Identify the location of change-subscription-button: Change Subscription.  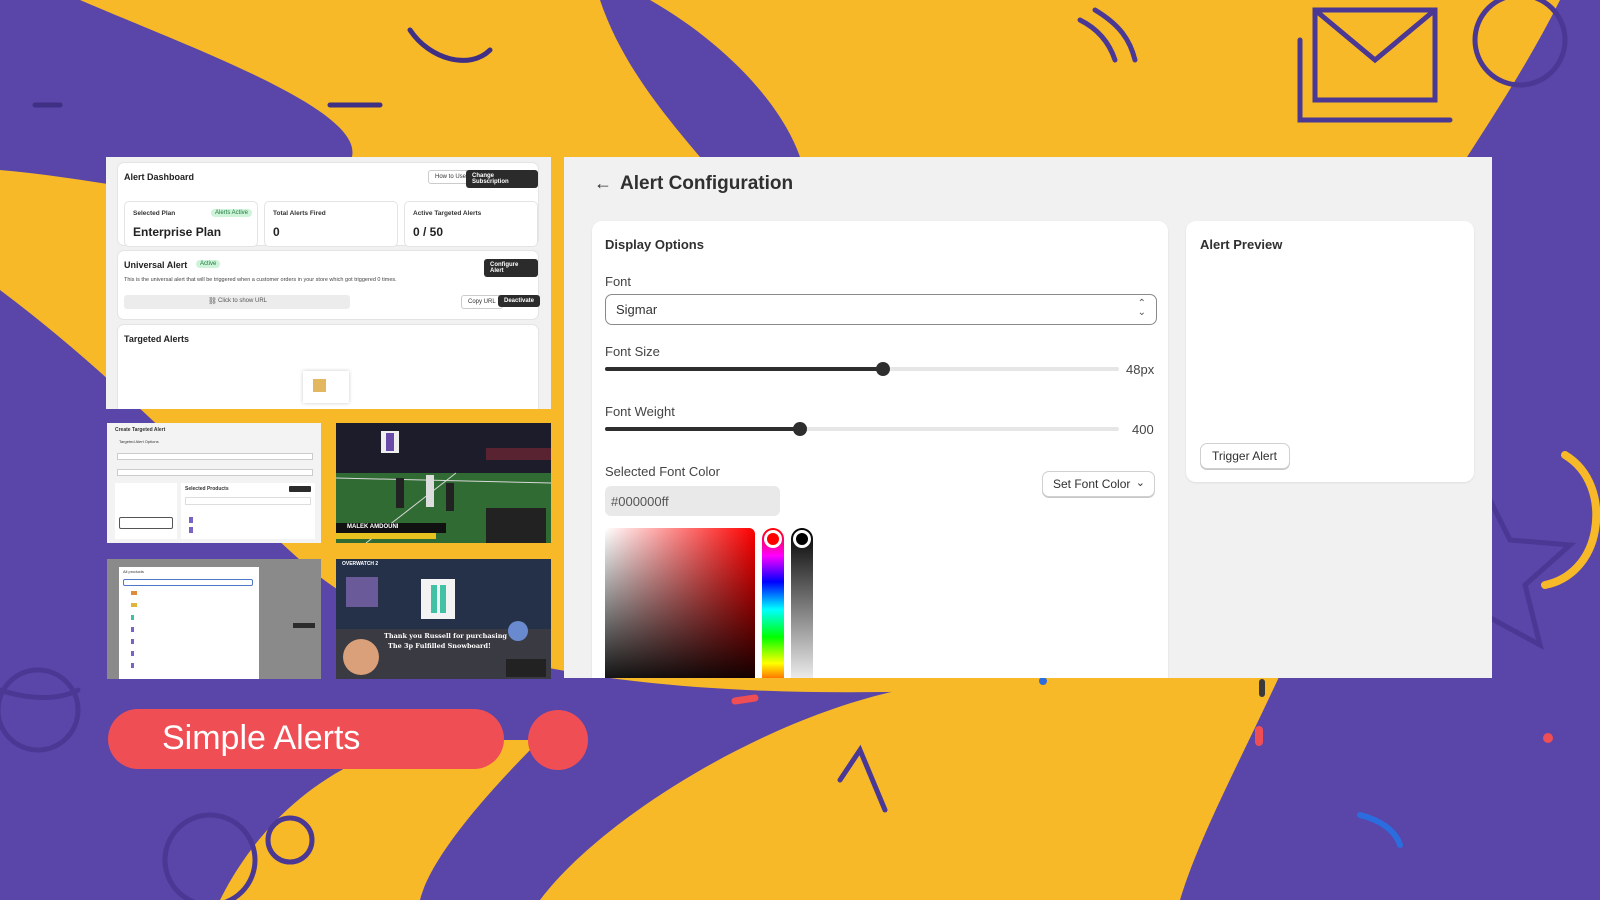
(502, 179).